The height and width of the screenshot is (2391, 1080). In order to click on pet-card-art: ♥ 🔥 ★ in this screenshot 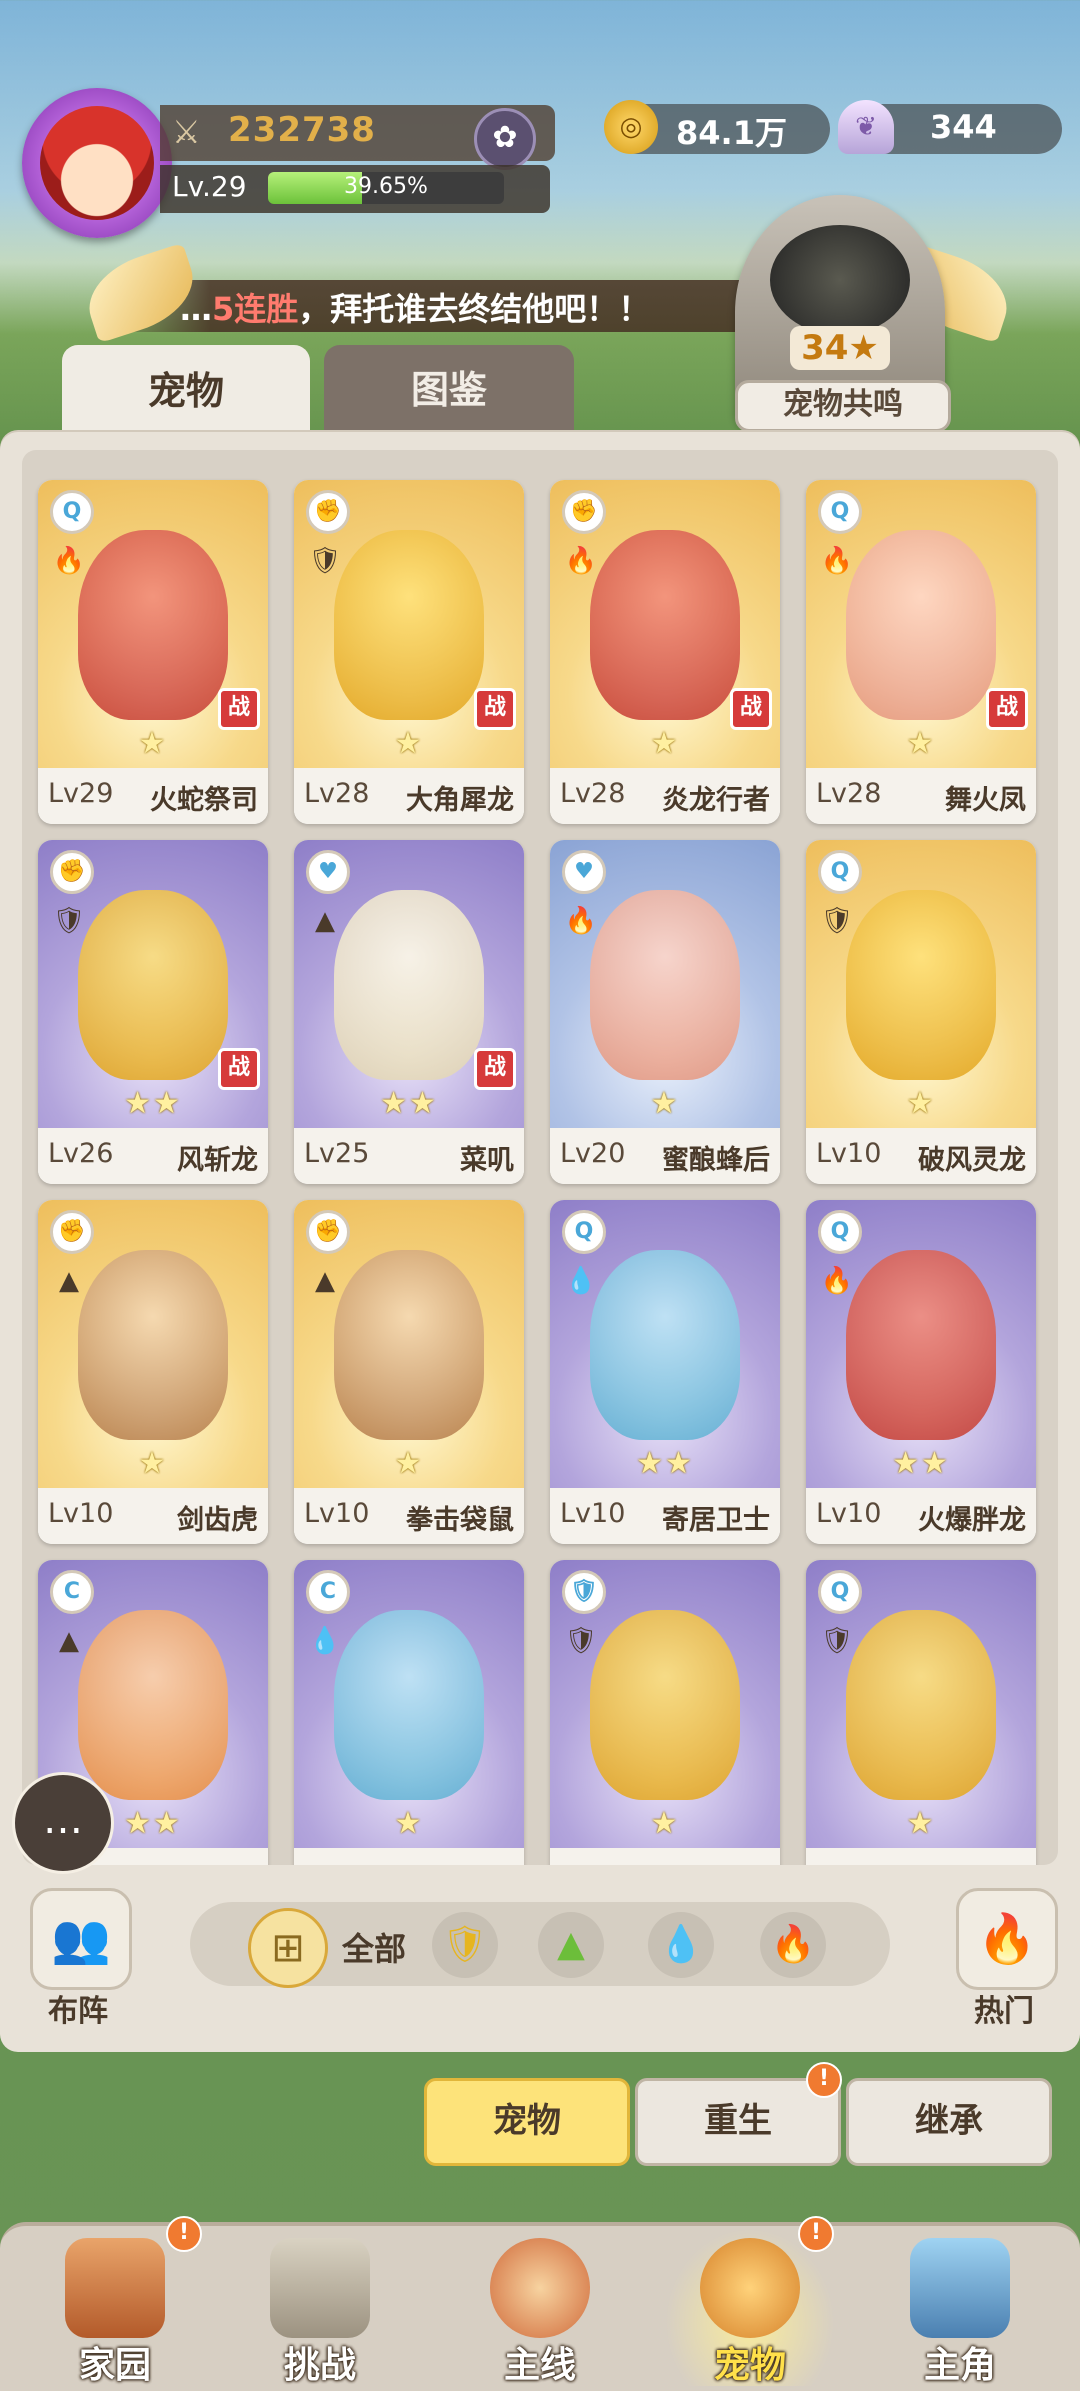, I will do `click(665, 984)`.